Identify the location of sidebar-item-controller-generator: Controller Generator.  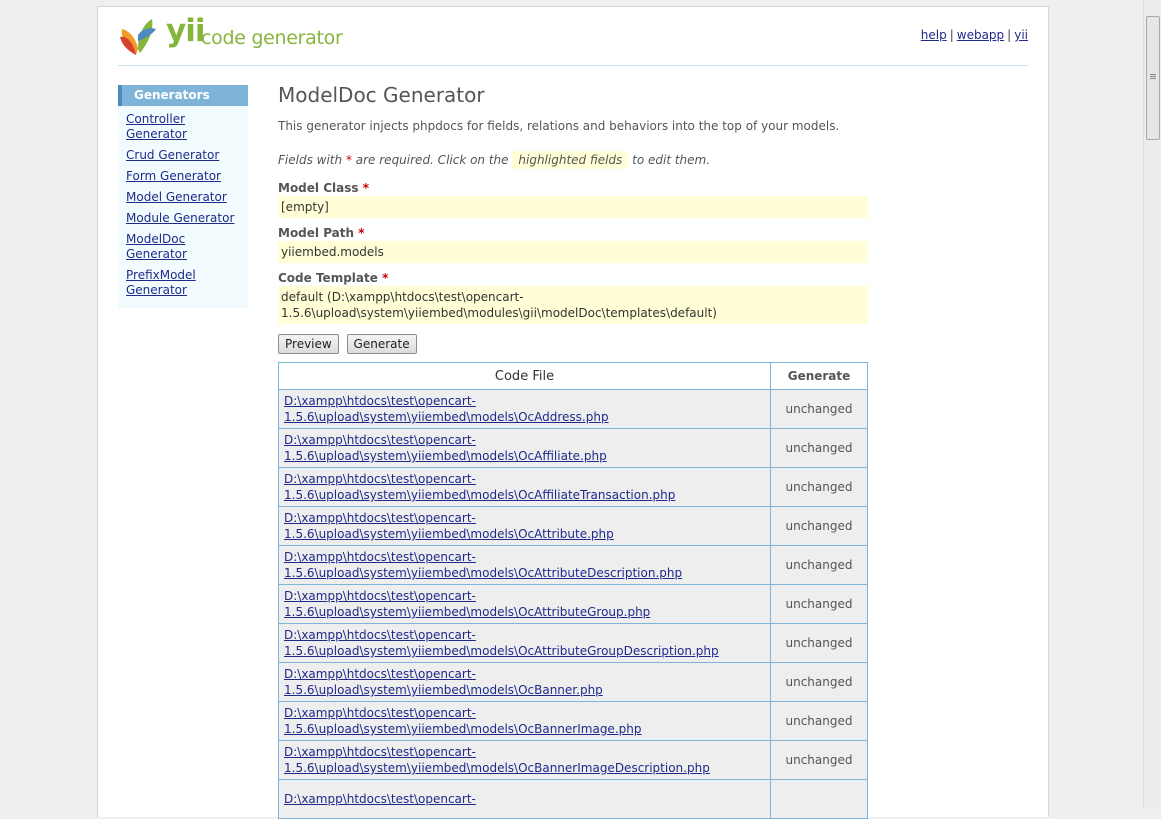
(187, 127).